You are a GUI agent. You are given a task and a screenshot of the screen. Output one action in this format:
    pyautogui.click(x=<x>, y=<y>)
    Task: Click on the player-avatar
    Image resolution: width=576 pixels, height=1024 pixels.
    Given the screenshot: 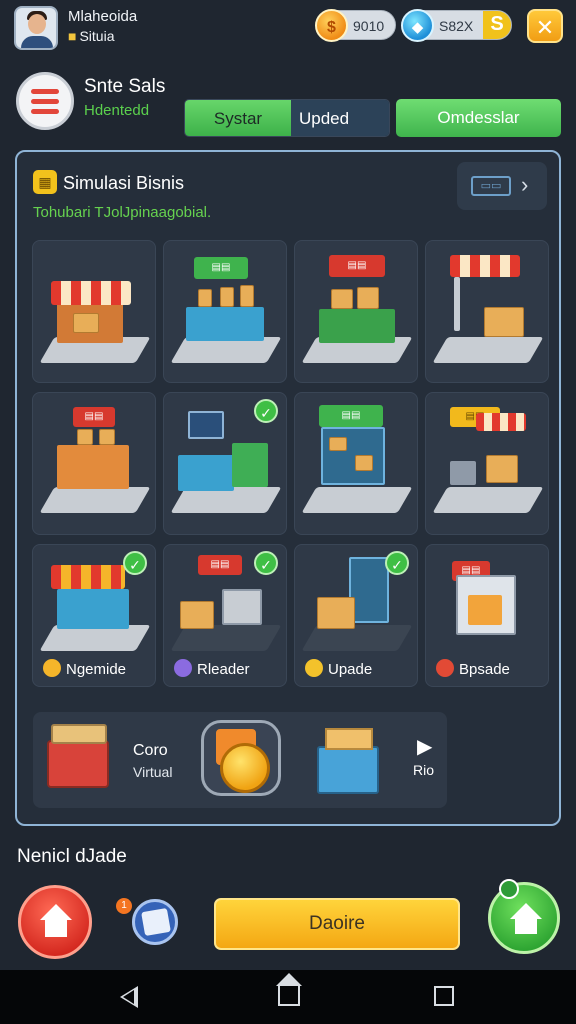 What is the action you would take?
    pyautogui.click(x=36, y=28)
    